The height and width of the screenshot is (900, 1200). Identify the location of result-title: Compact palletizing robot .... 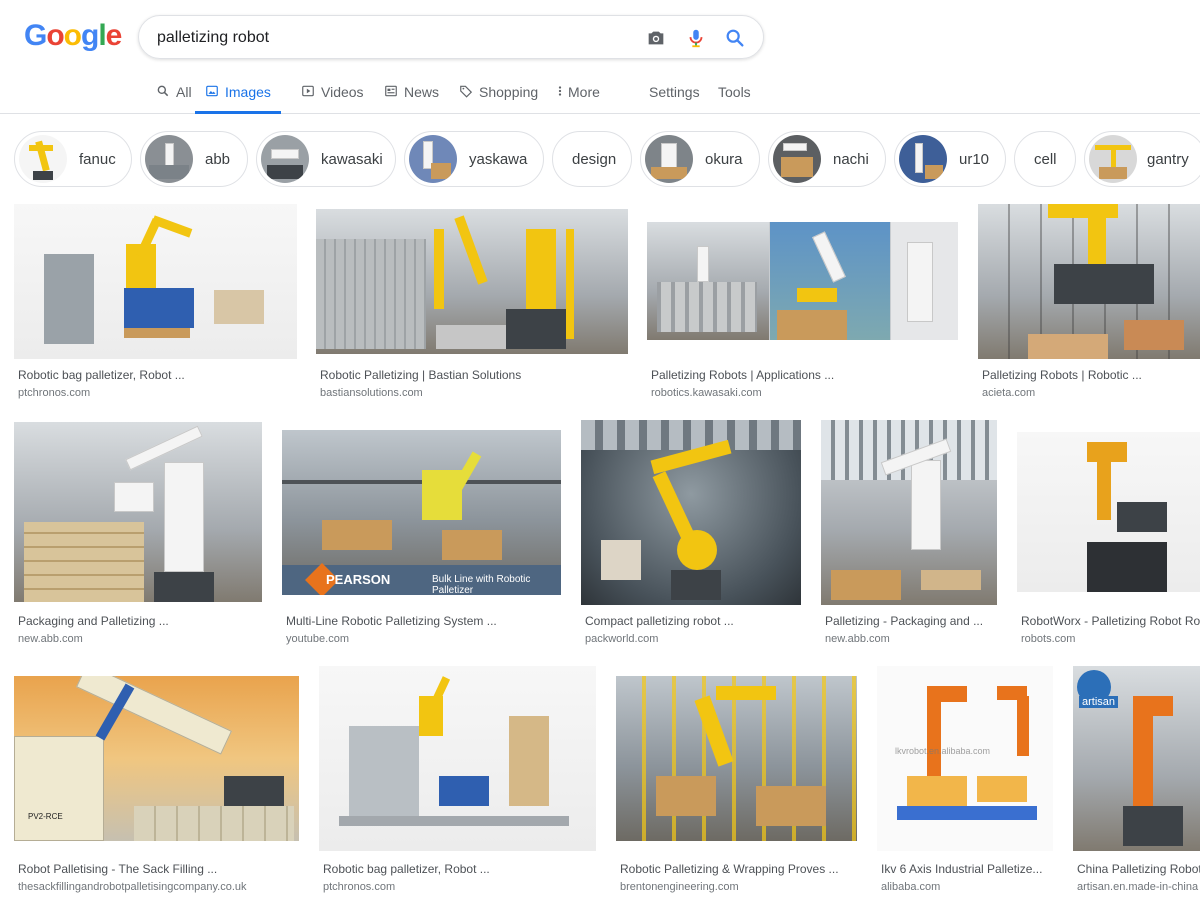
(691, 621).